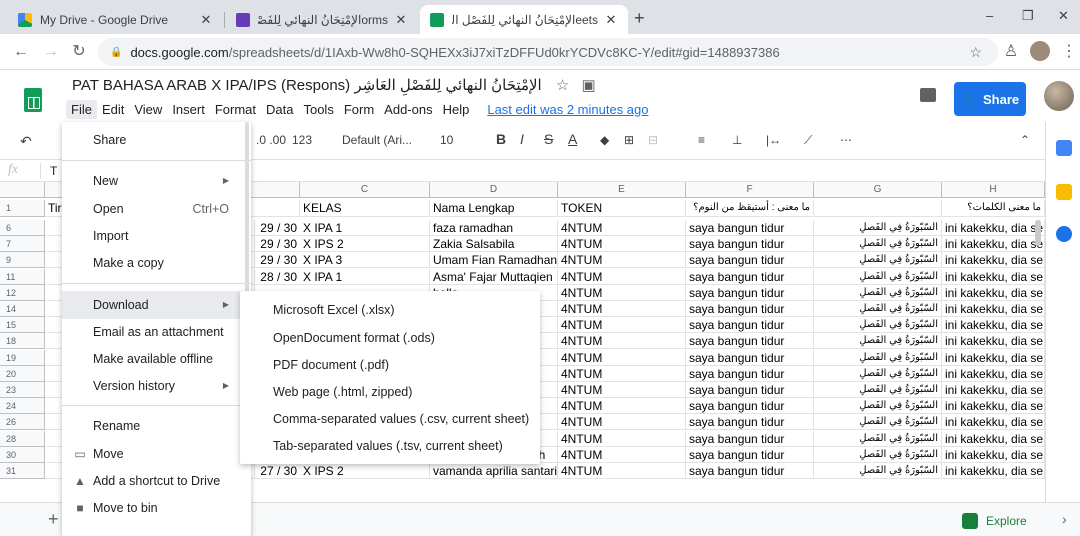 The image size is (1080, 536). What do you see at coordinates (878, 190) in the screenshot?
I see `column-header: G` at bounding box center [878, 190].